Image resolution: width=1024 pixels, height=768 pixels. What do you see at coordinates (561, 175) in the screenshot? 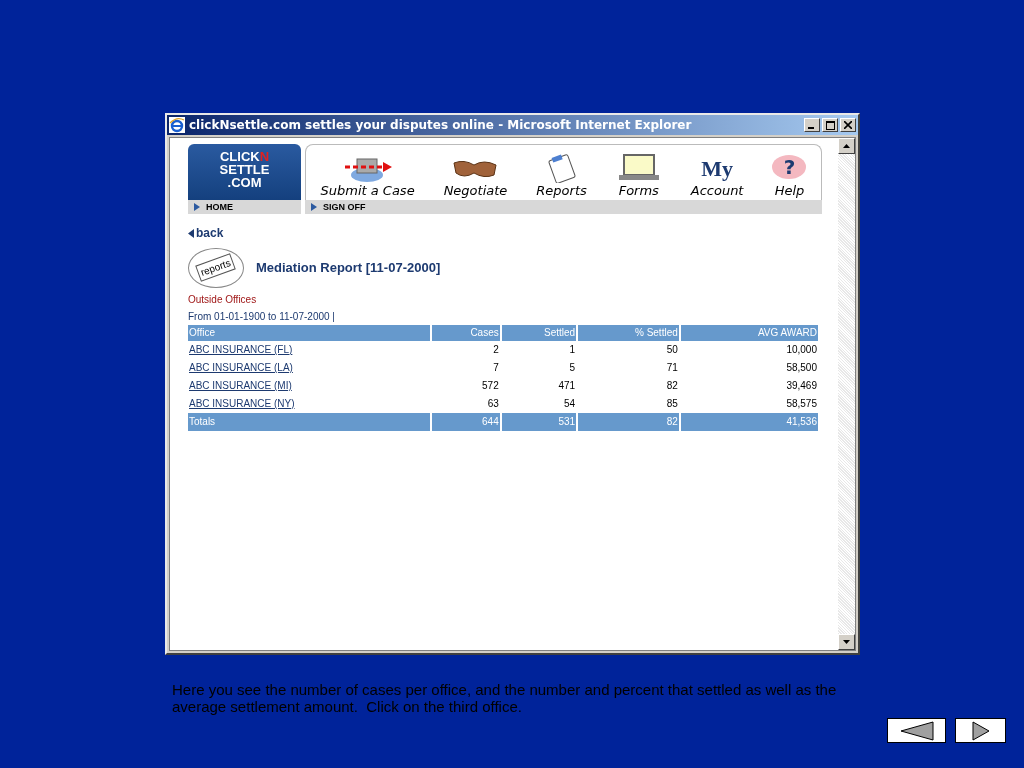
I see `nav-link: Reports` at bounding box center [561, 175].